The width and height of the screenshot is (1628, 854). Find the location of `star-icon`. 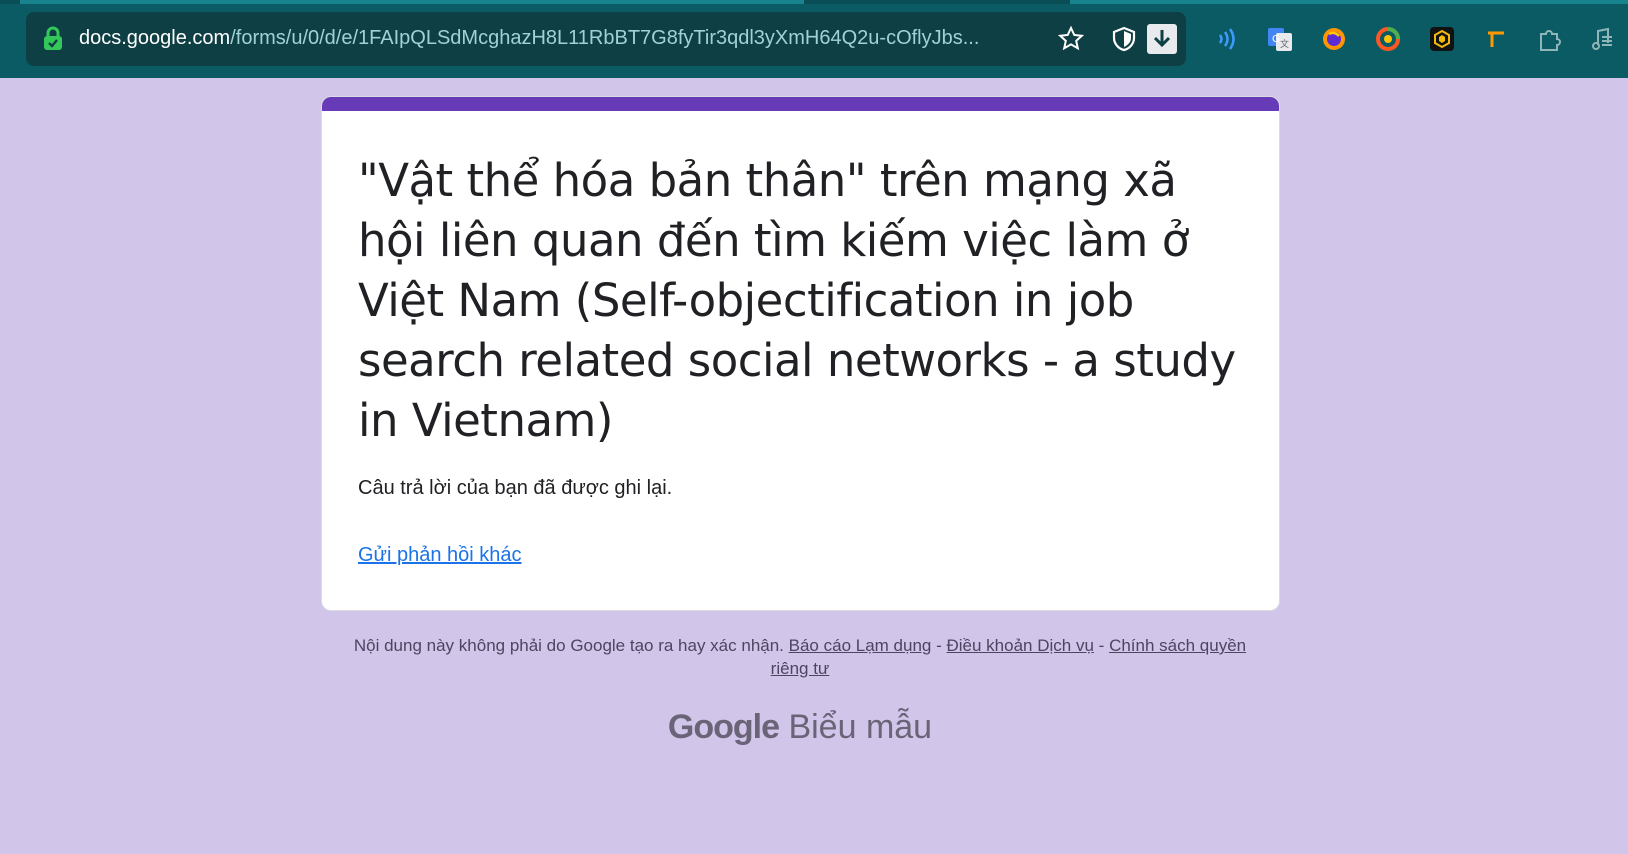

star-icon is located at coordinates (1071, 39).